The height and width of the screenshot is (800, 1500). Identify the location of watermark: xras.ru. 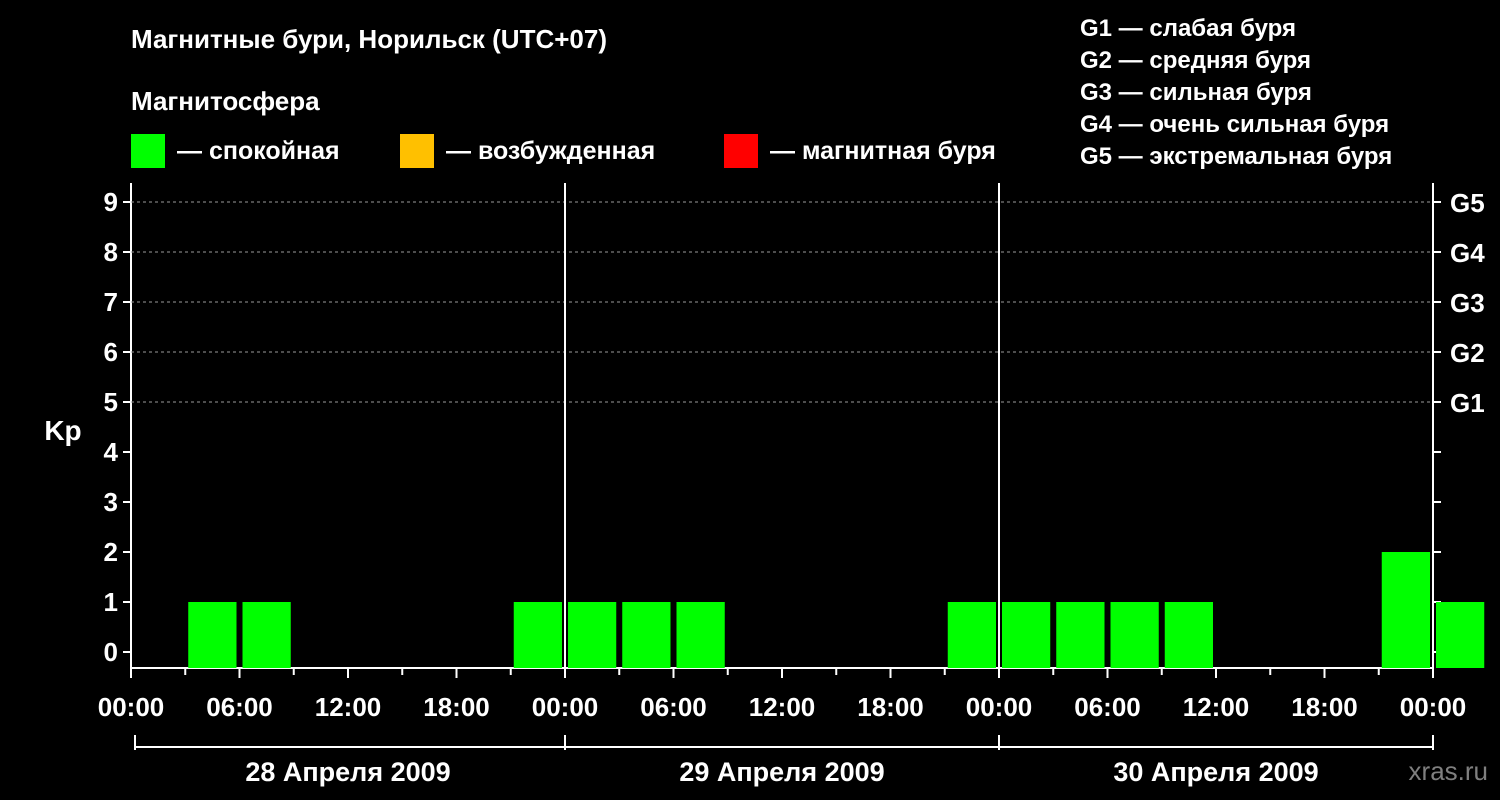
(1448, 771).